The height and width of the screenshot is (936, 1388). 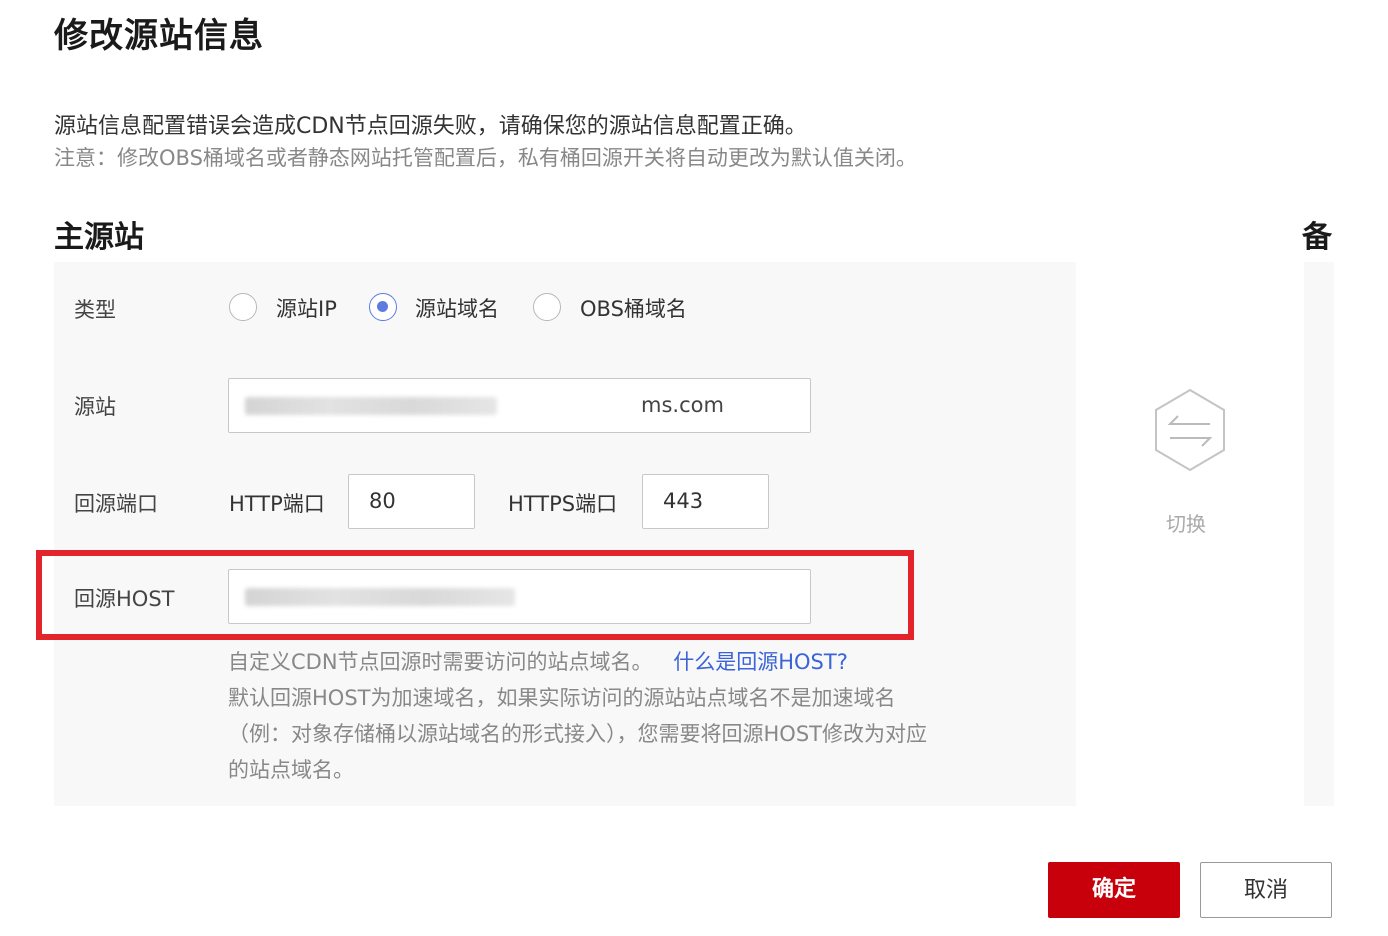 I want to click on host-help-line4: 的站点域名。, so click(x=291, y=770).